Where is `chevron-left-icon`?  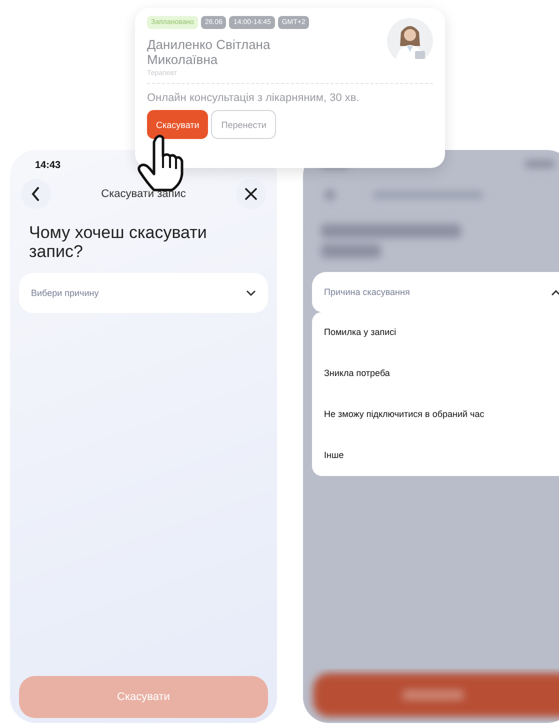
chevron-left-icon is located at coordinates (36, 194).